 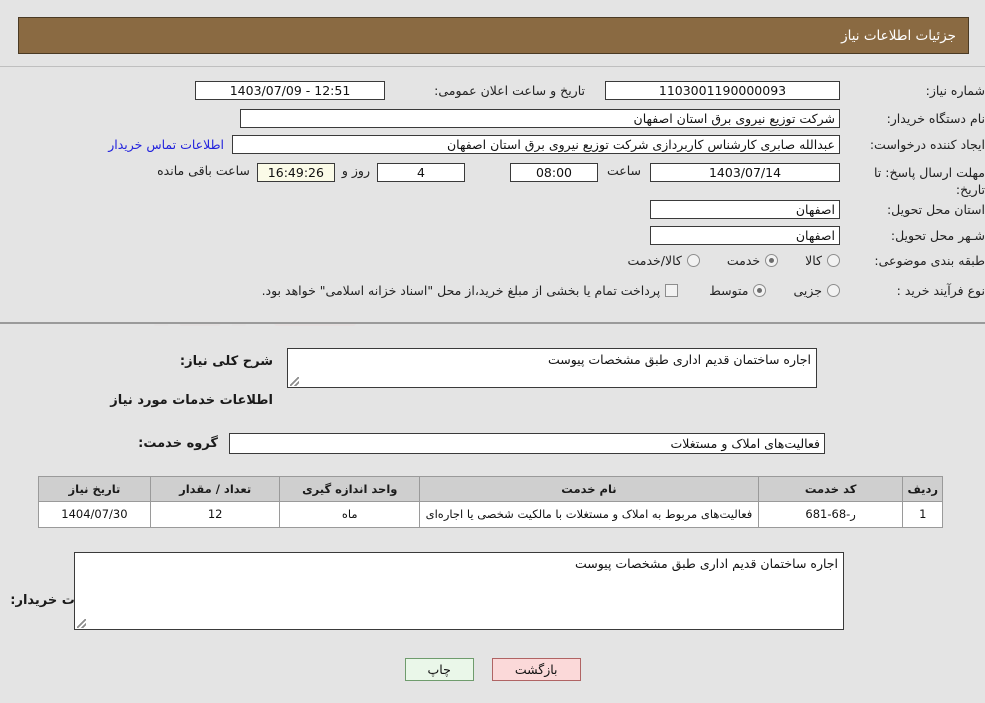 I want to click on radio-category-kala, so click(x=833, y=260).